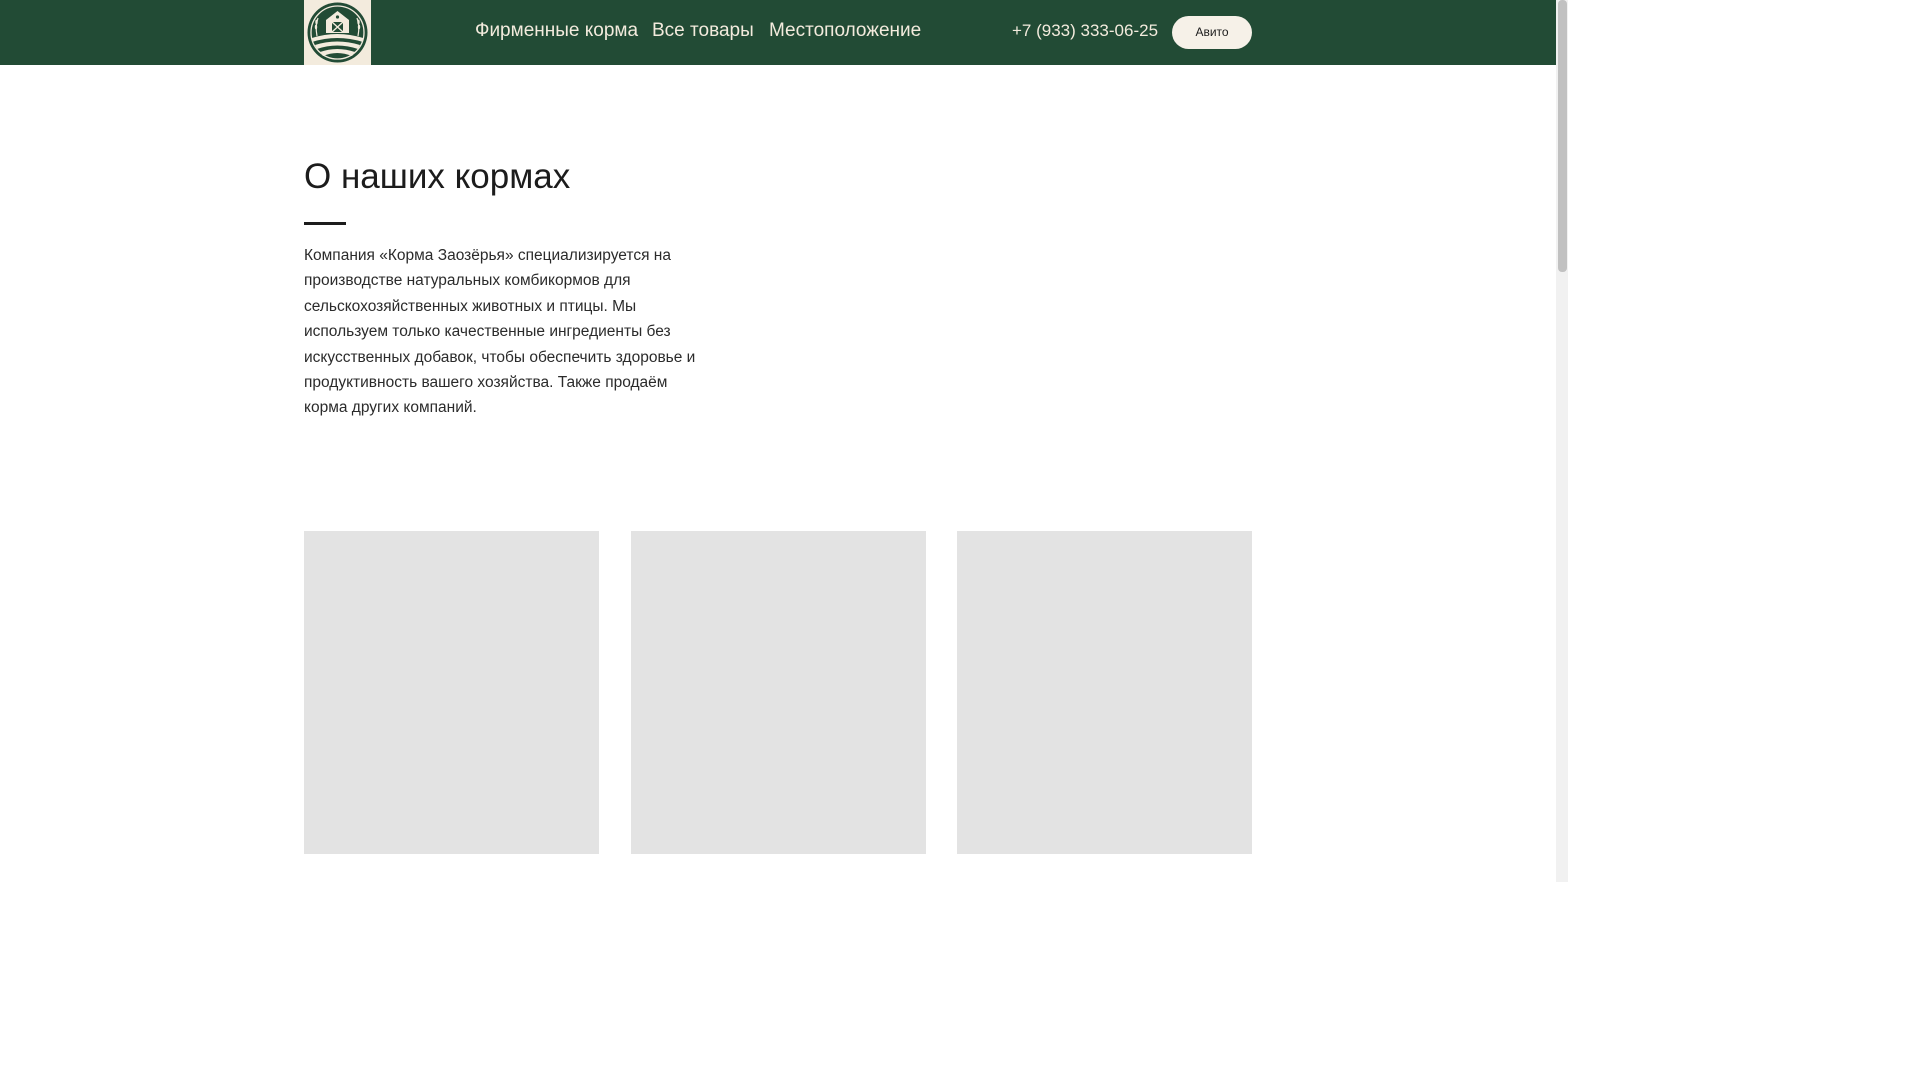  What do you see at coordinates (1085, 31) in the screenshot?
I see `phone-link: +7 (933) 333-06-25` at bounding box center [1085, 31].